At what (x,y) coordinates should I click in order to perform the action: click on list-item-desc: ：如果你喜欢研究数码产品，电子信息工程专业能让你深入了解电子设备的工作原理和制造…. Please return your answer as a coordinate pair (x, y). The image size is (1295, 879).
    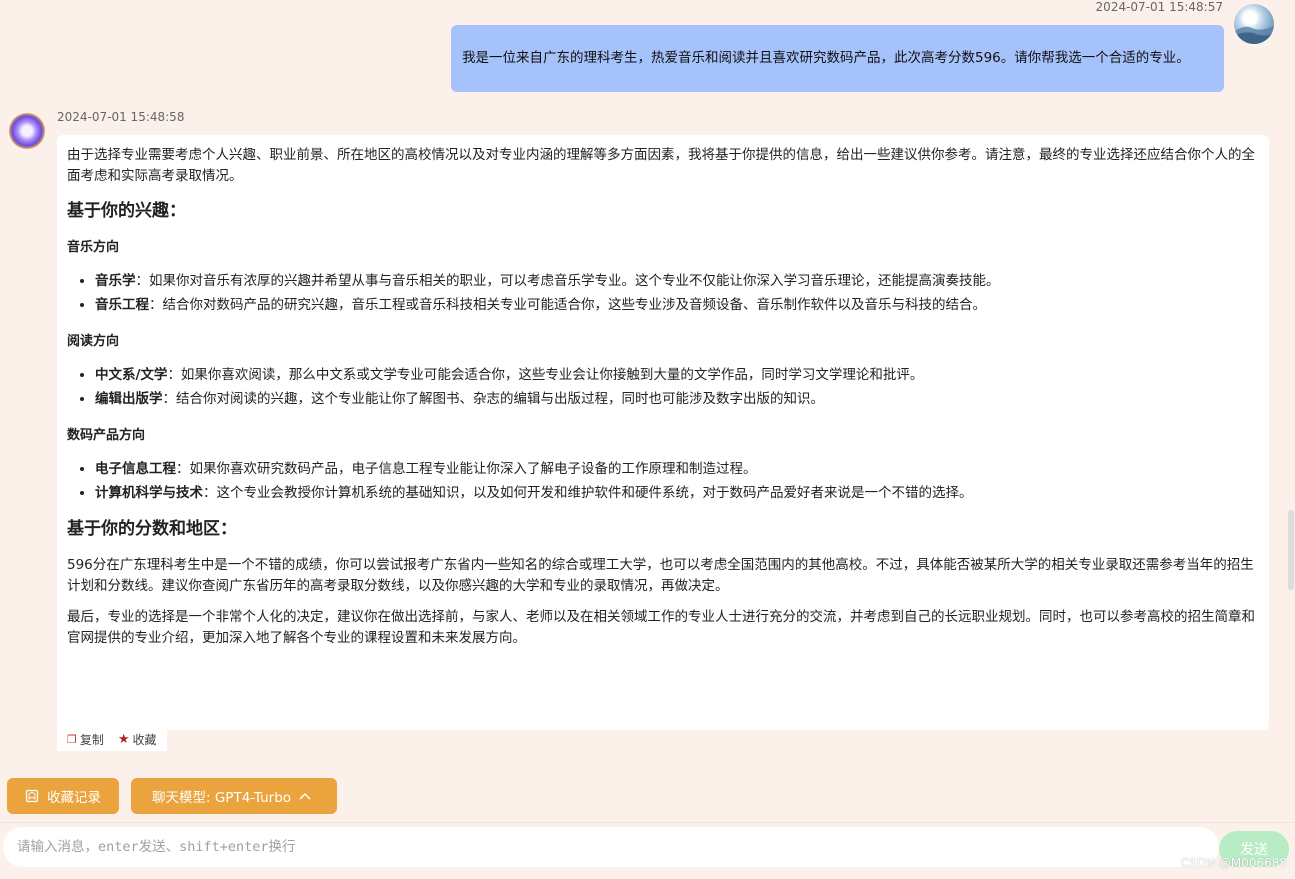
    Looking at the image, I should click on (466, 469).